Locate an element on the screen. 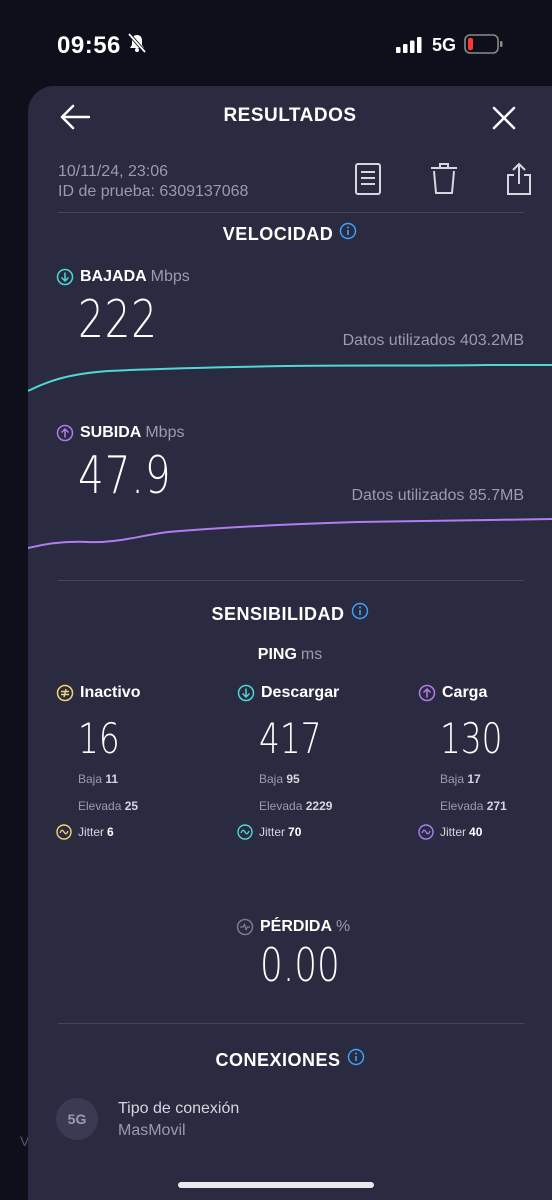 The width and height of the screenshot is (552, 1200). ping-upload-label: Carga is located at coordinates (465, 692).